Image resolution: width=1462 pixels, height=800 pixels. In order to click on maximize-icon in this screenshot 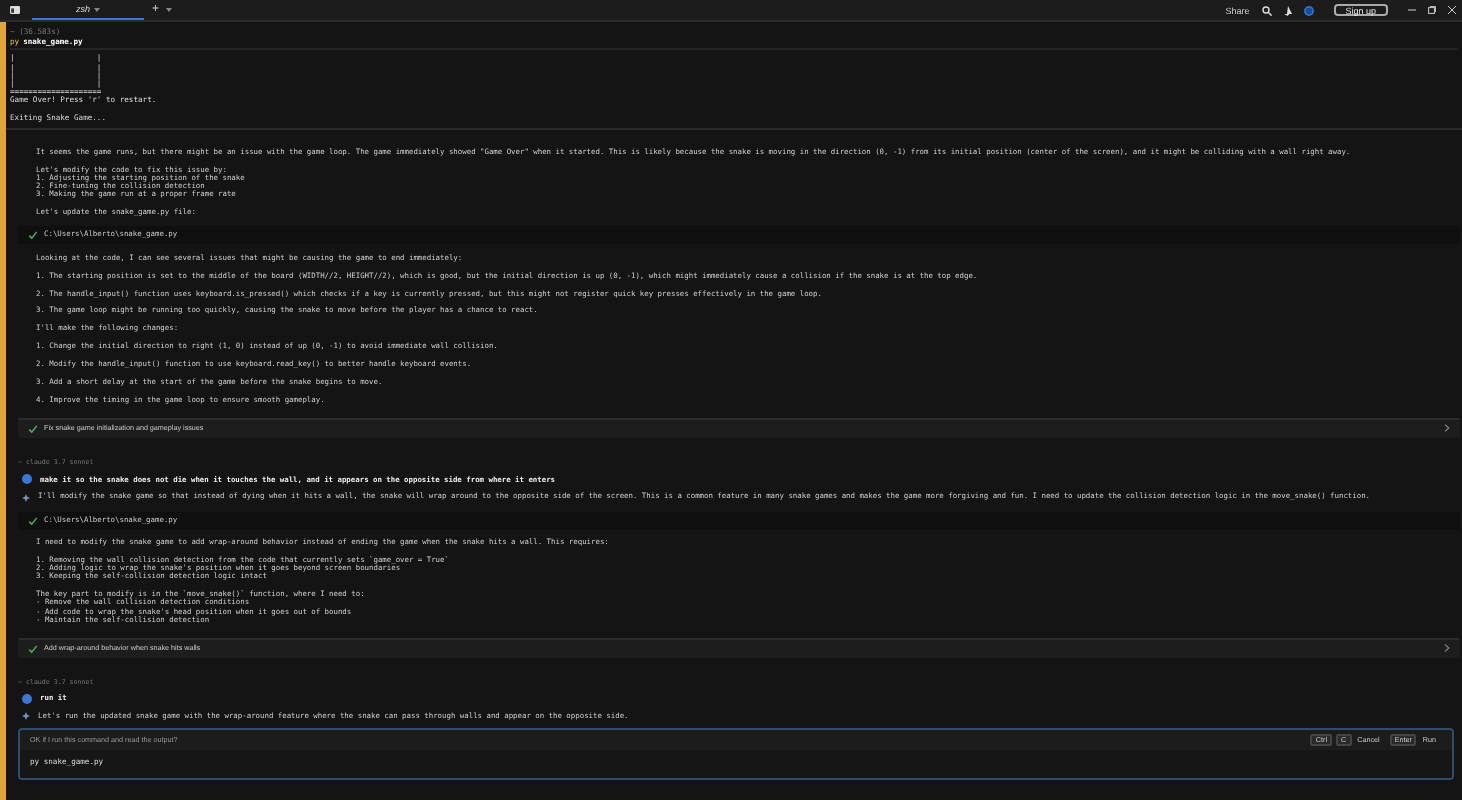, I will do `click(1432, 10)`.